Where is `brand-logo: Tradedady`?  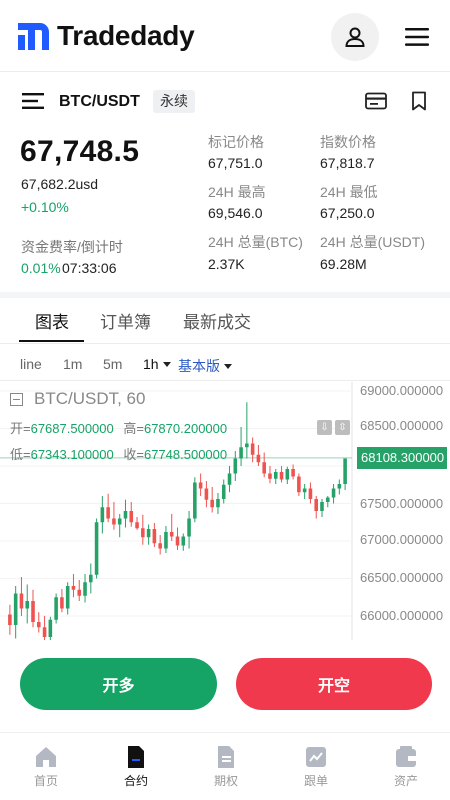
brand-logo: Tradedady is located at coordinates (106, 36).